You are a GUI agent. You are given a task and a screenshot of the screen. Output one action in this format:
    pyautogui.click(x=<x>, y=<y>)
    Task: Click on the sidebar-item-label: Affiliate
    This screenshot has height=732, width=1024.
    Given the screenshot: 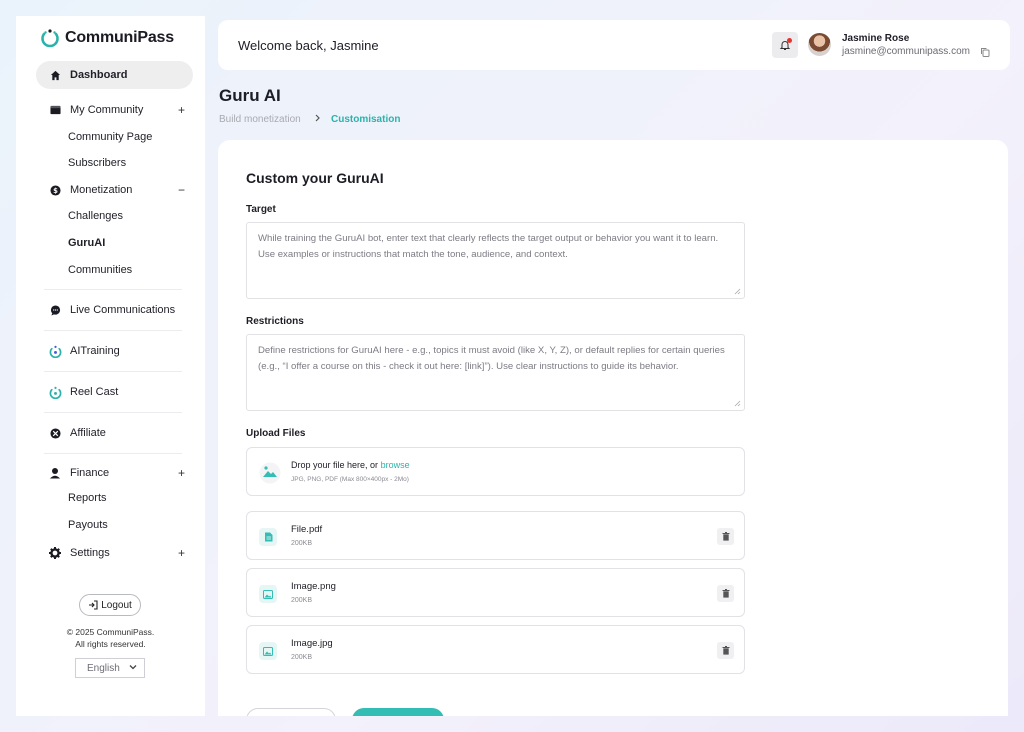 What is the action you would take?
    pyautogui.click(x=88, y=433)
    